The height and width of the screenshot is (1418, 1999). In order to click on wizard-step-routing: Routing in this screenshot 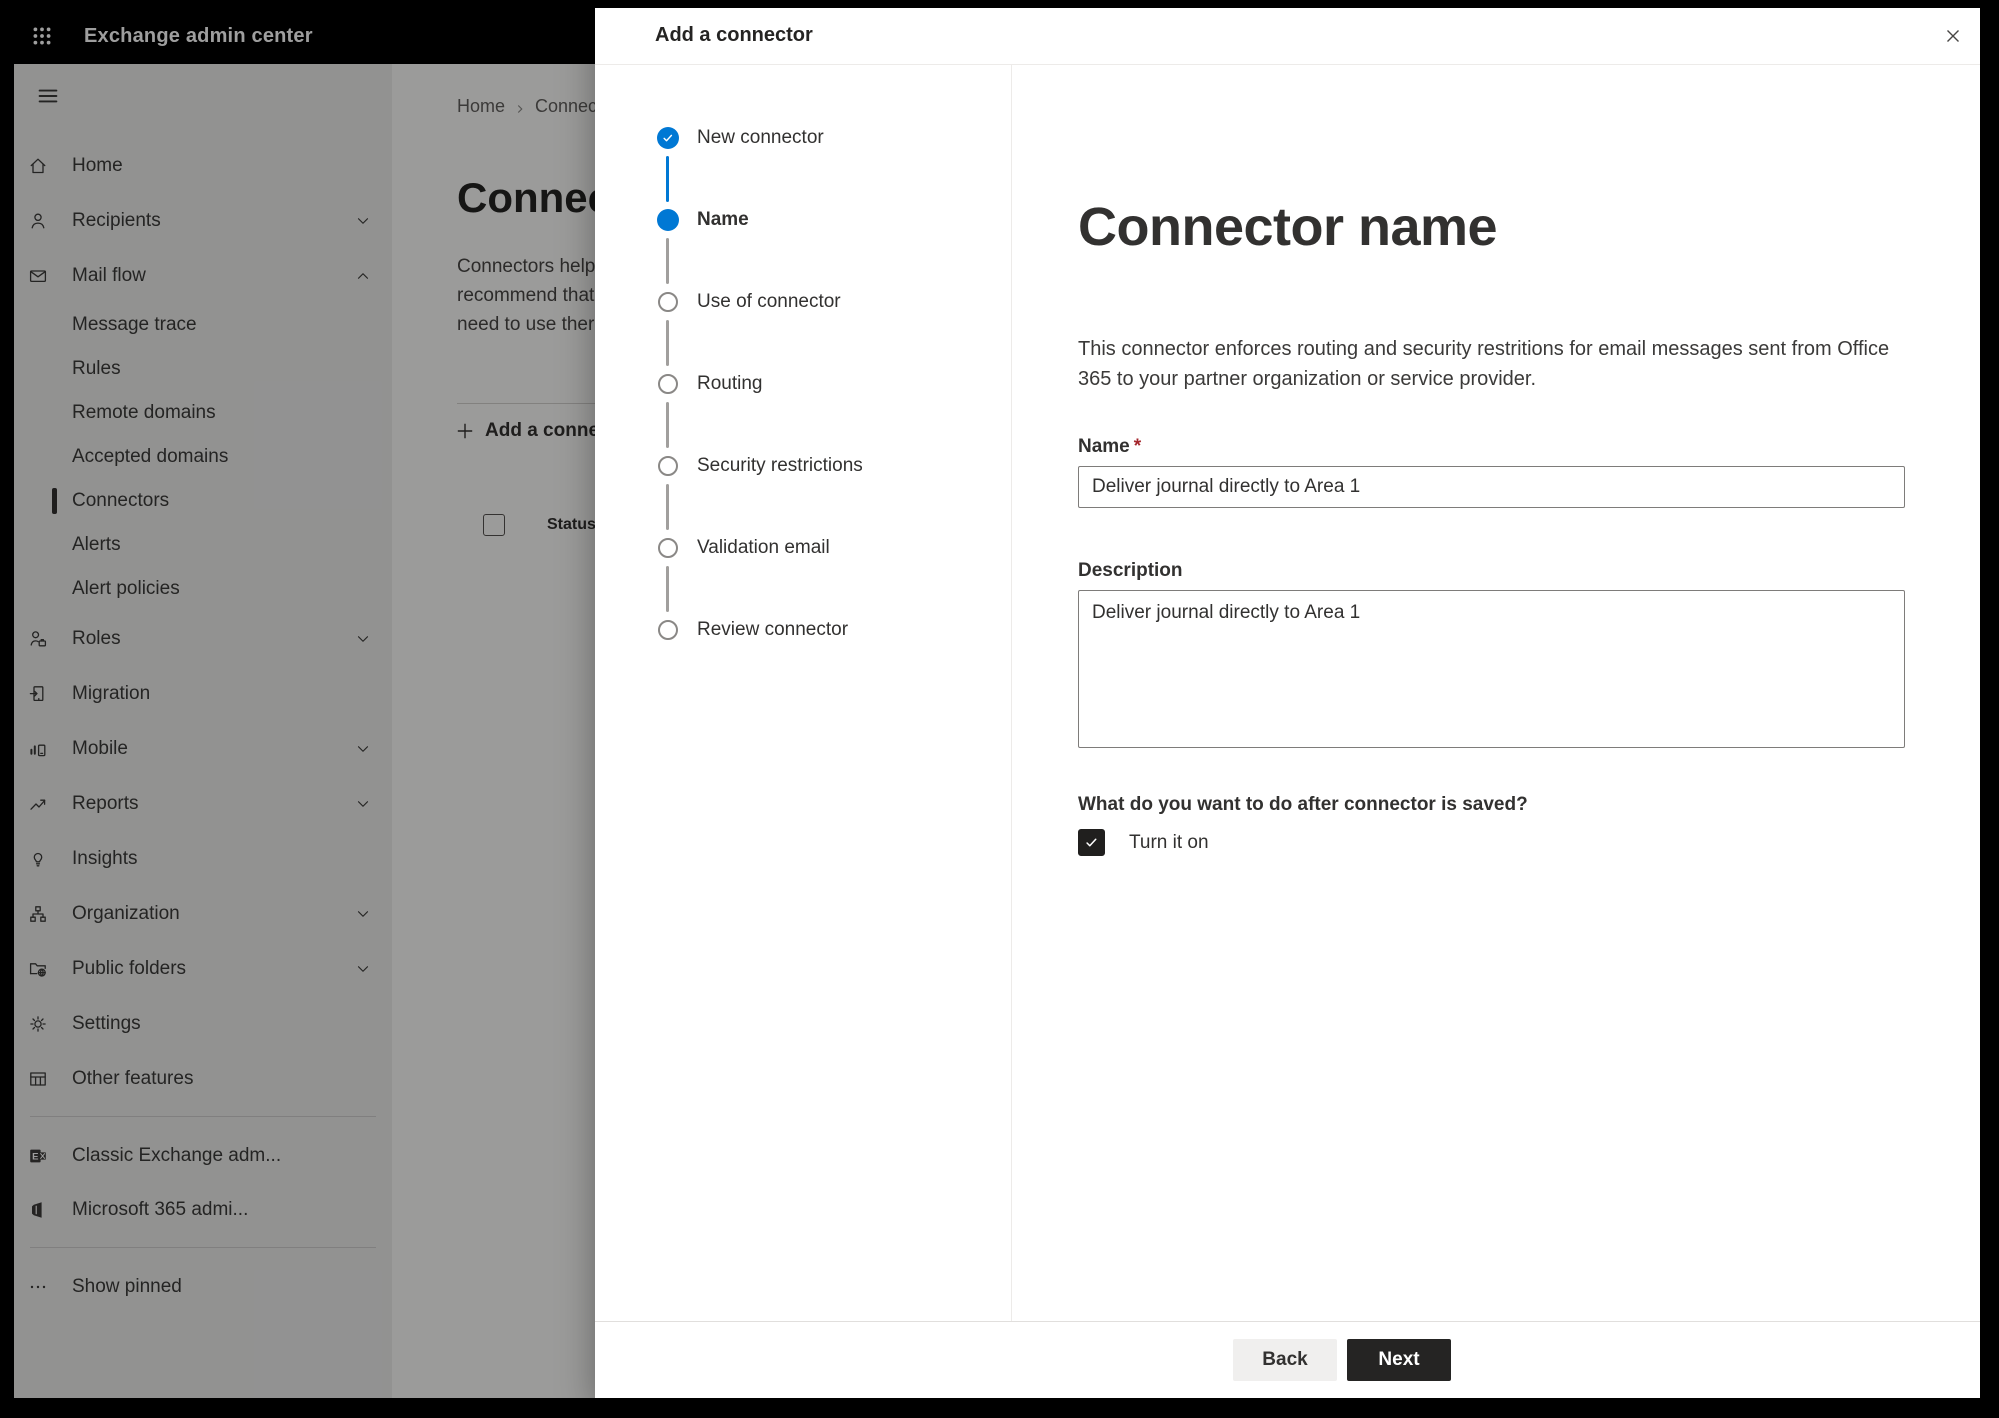, I will do `click(803, 414)`.